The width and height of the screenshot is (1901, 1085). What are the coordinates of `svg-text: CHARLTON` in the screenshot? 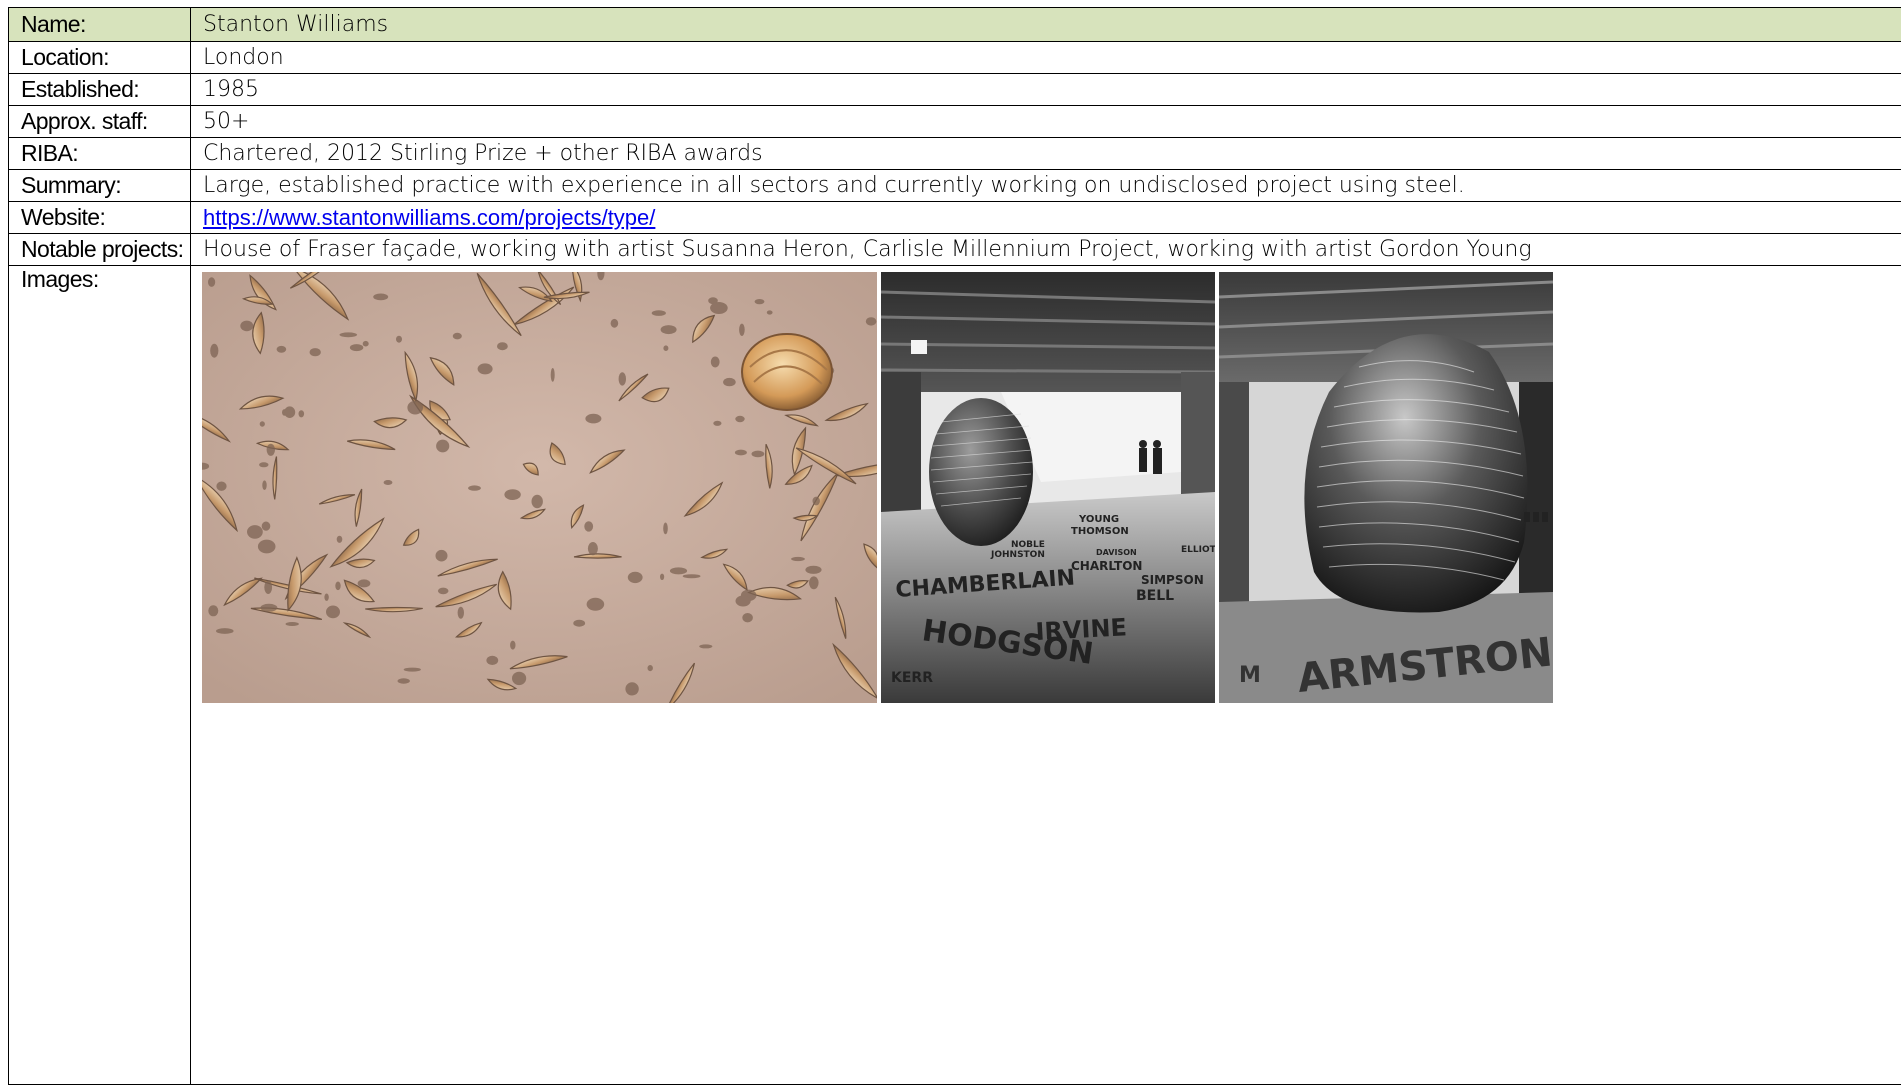 It's located at (1106, 566).